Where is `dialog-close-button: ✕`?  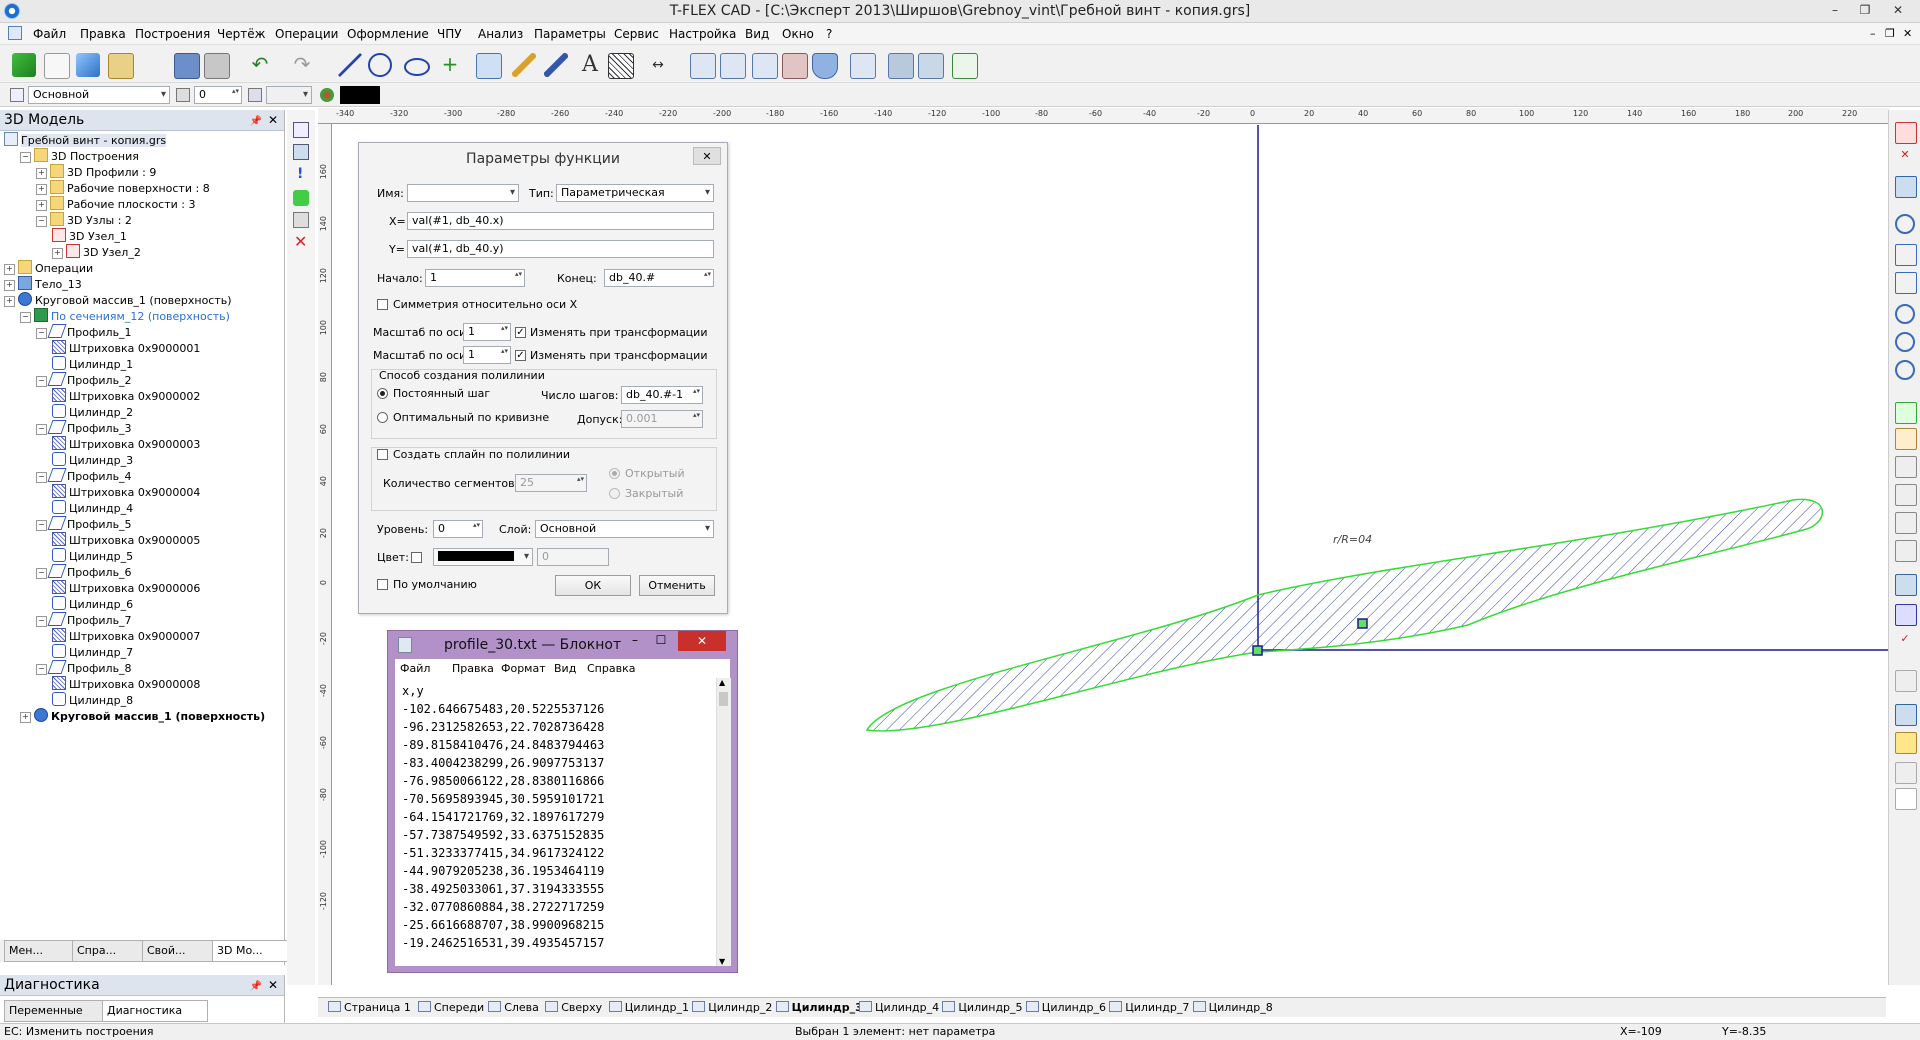
dialog-close-button: ✕ is located at coordinates (707, 156).